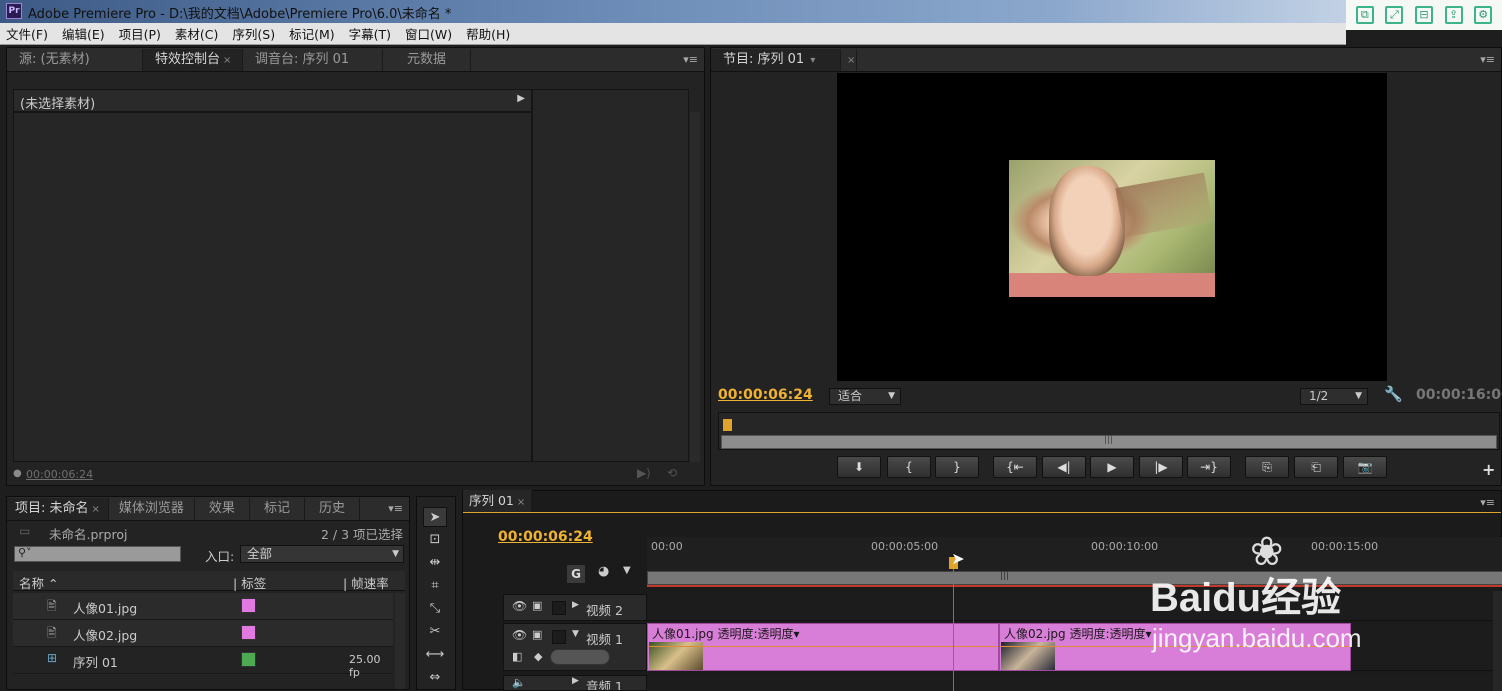 The height and width of the screenshot is (691, 1502). Describe the element at coordinates (1423, 15) in the screenshot. I see `window-button-save: ⊟` at that location.